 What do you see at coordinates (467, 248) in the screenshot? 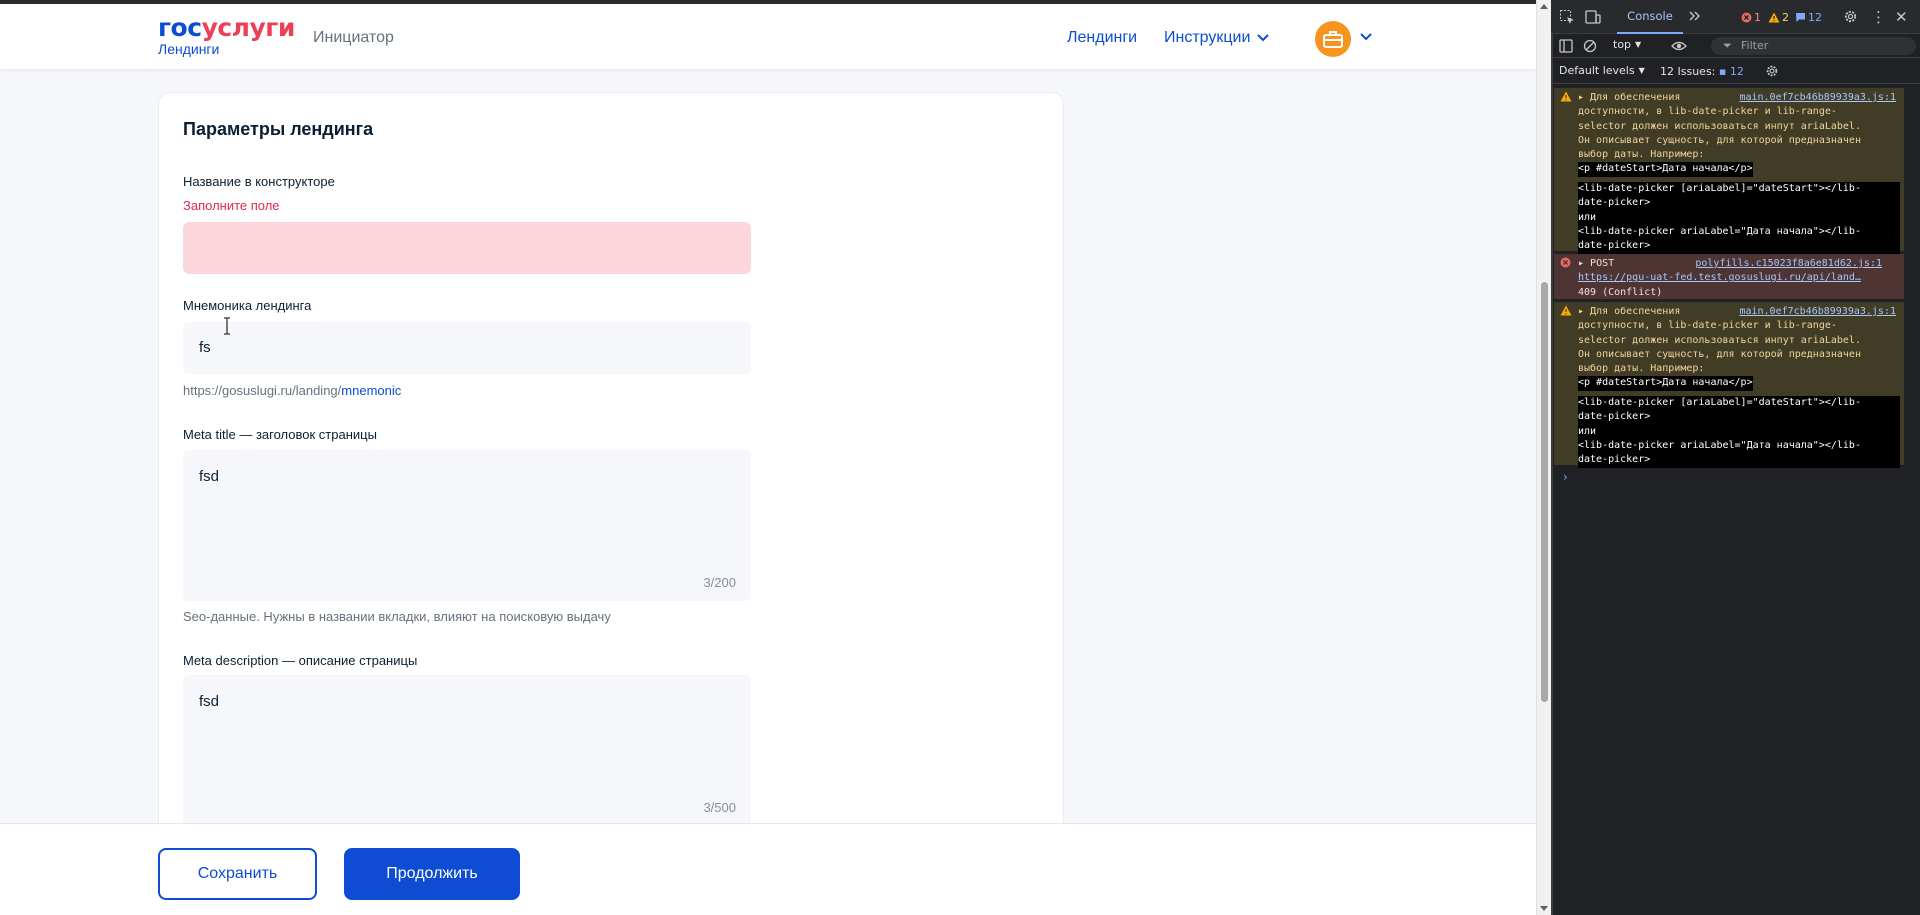
I see `name-input` at bounding box center [467, 248].